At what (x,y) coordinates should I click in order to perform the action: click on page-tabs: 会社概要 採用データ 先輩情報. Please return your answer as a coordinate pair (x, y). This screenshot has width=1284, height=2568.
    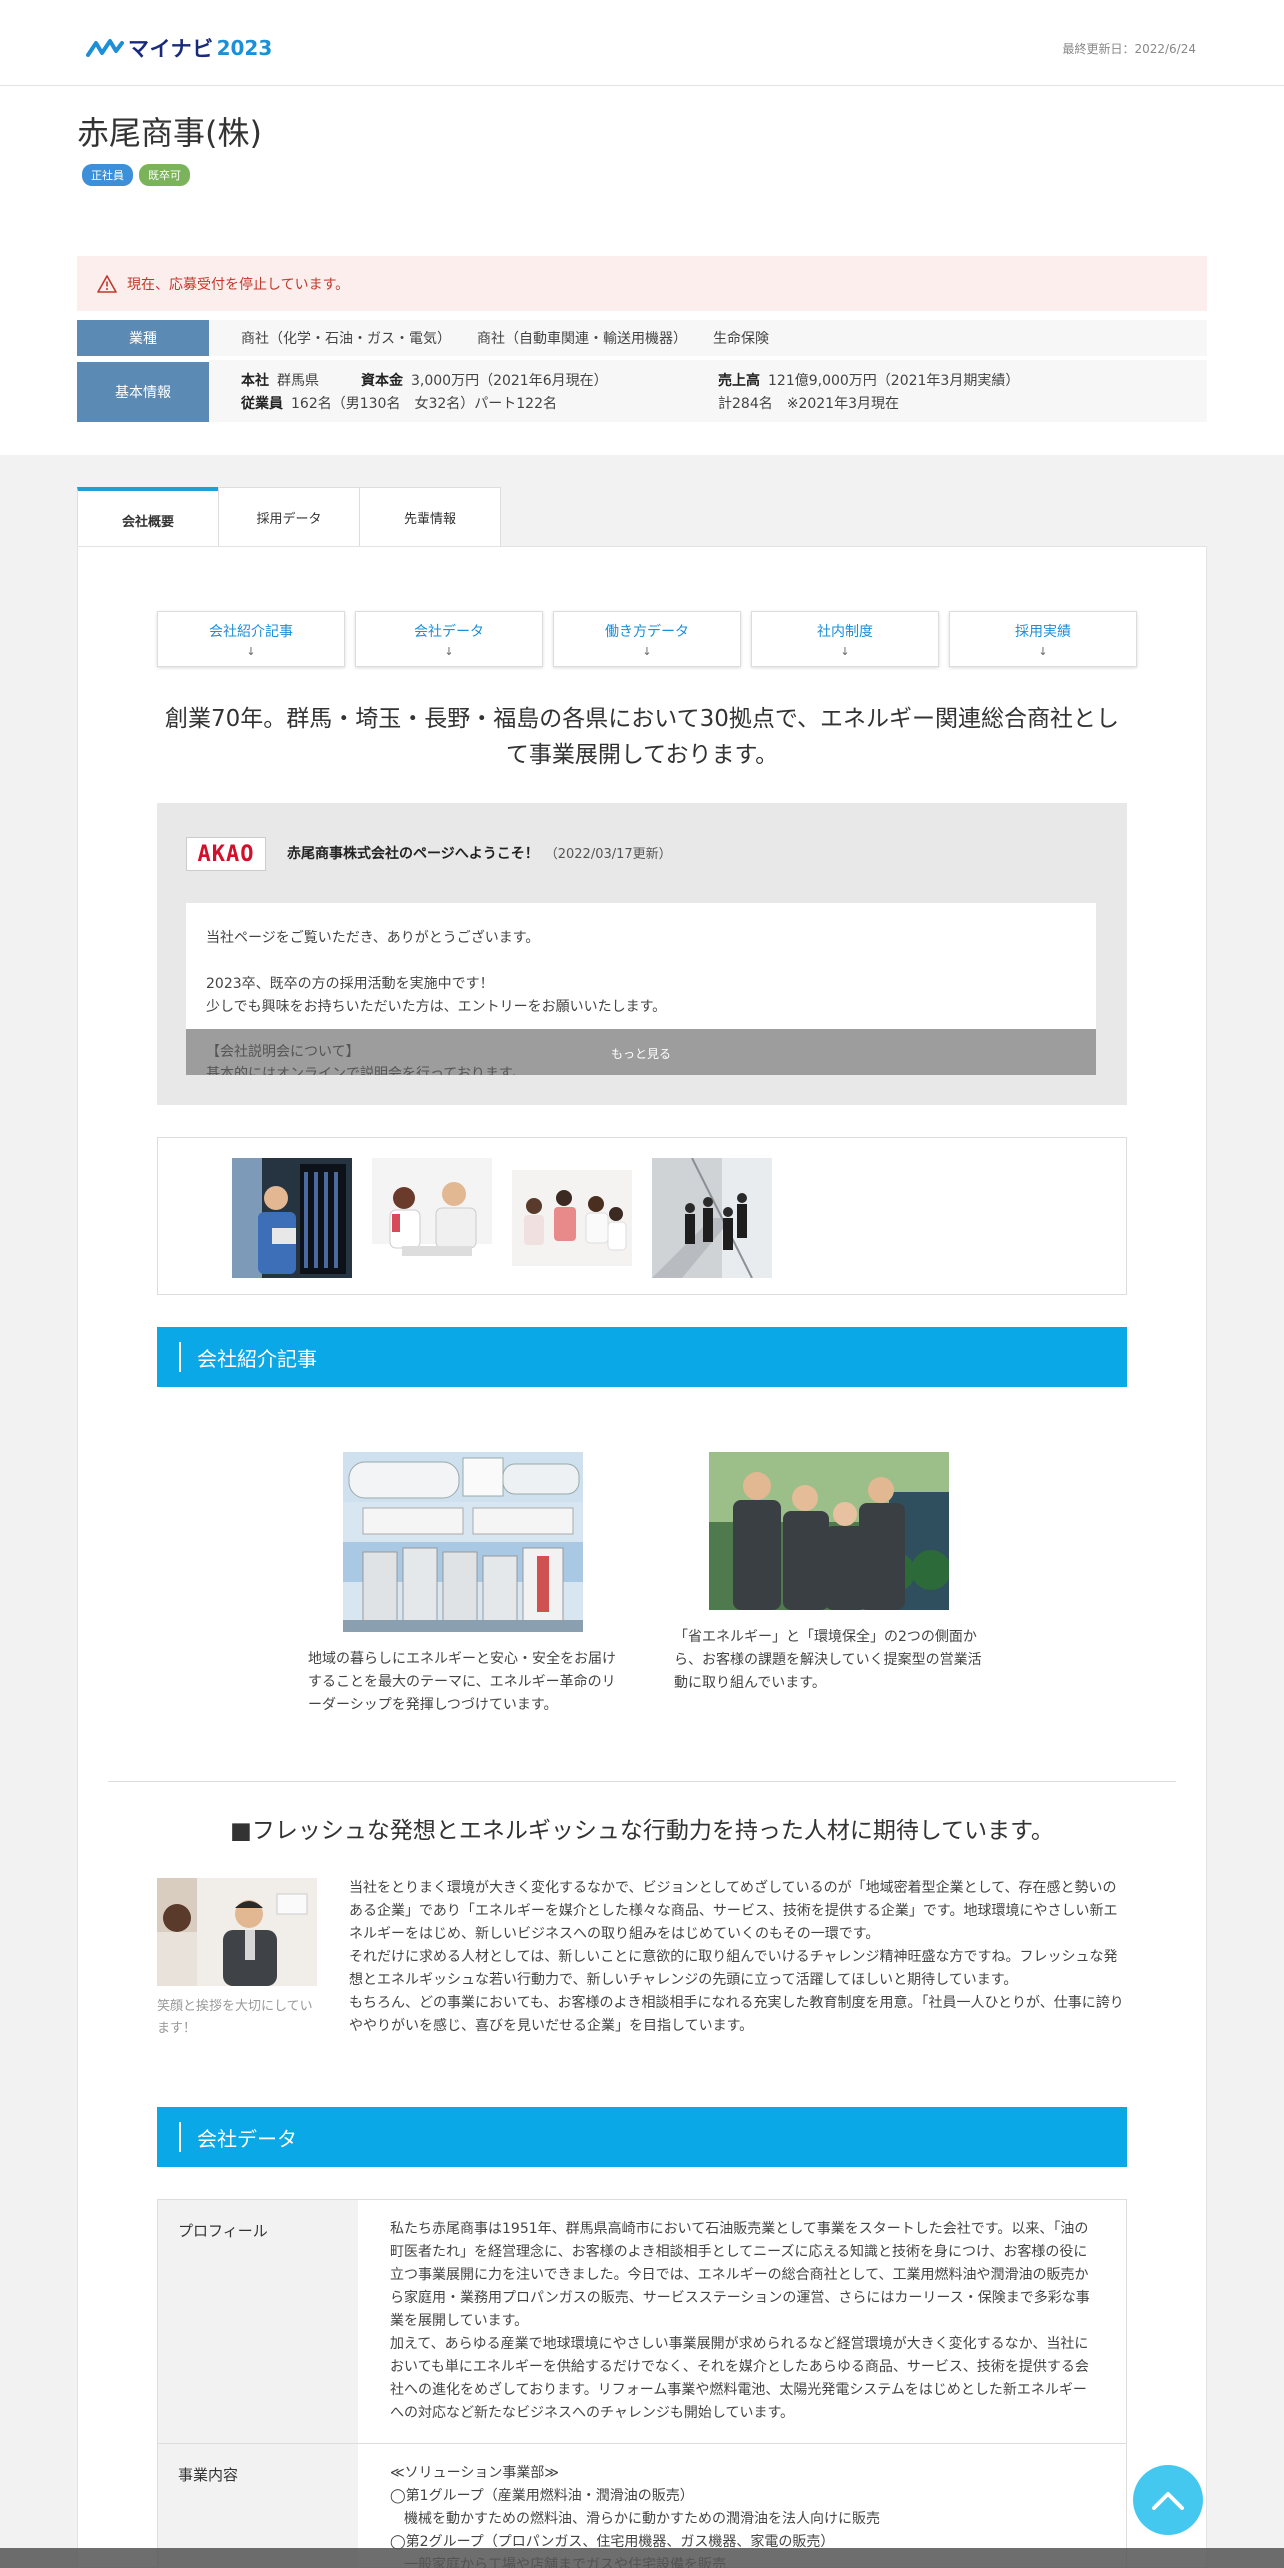
    Looking at the image, I should click on (289, 518).